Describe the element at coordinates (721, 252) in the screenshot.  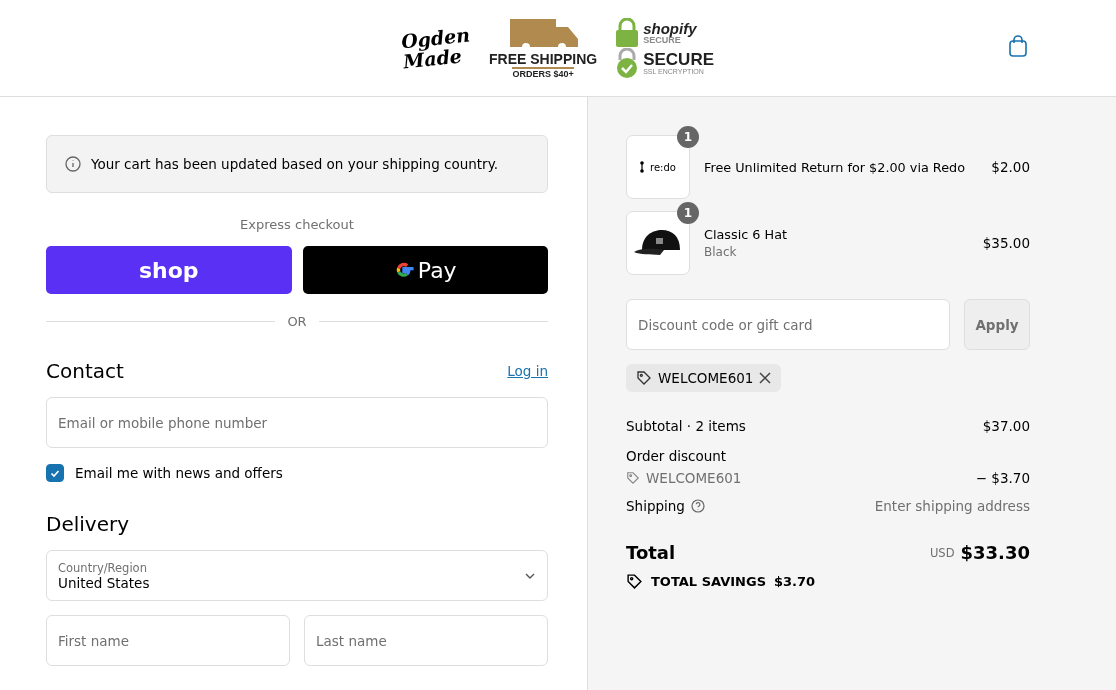
I see `product-variant: Black` at that location.